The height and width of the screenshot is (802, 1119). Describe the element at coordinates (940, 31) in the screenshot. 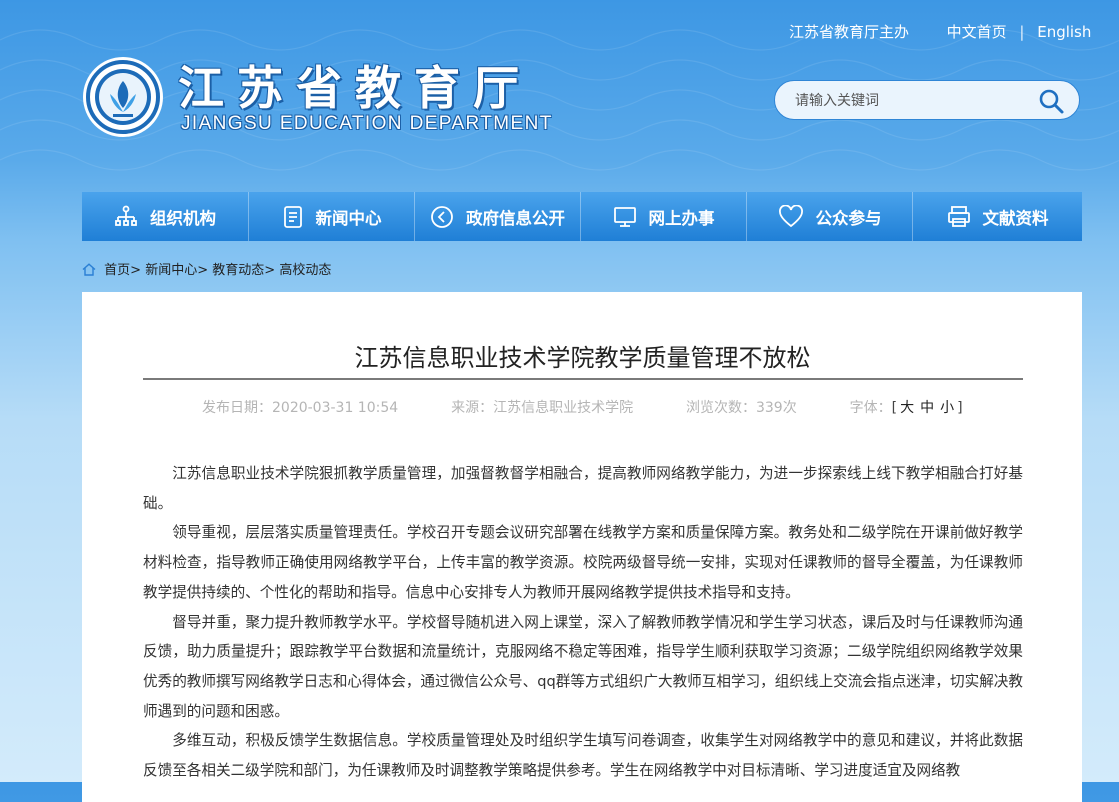

I see `top-links: 江苏省教育厅主办 中文首页 | English` at that location.